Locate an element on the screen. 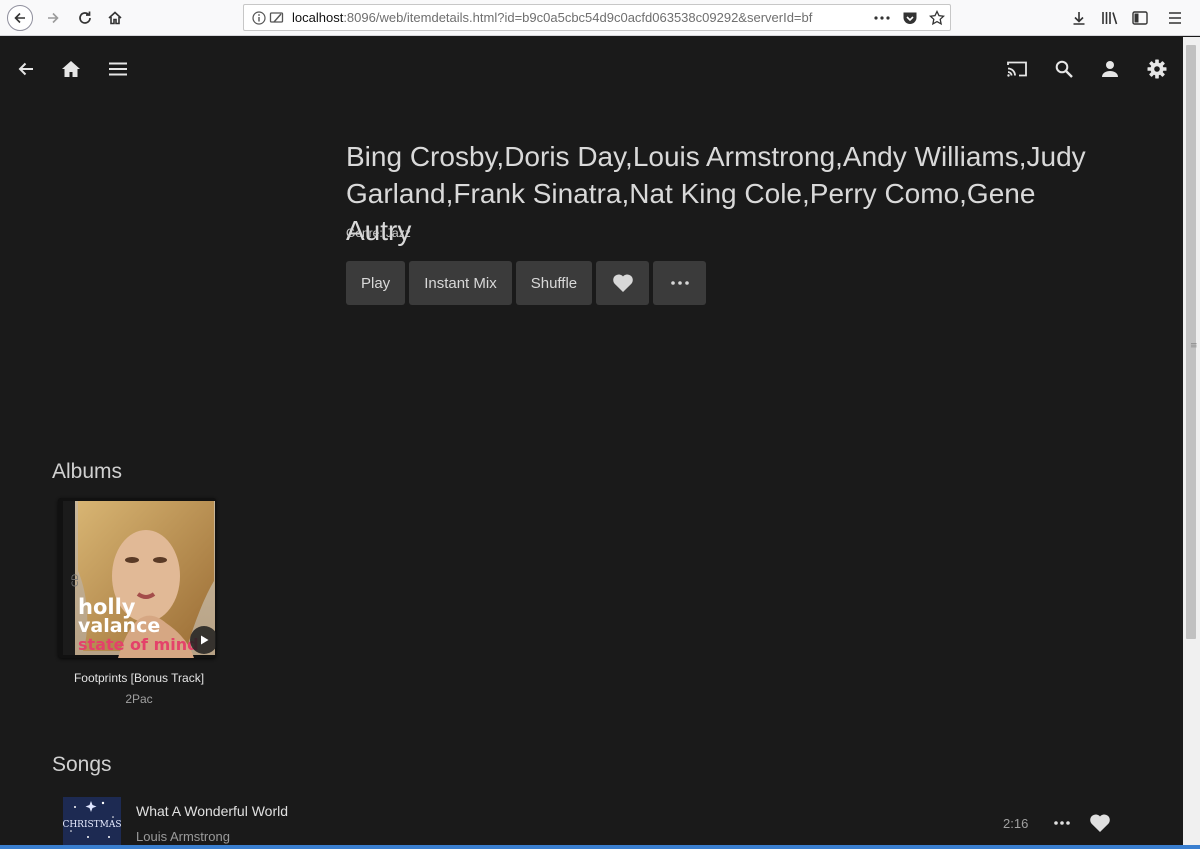 This screenshot has height=849, width=1200. sidebar-icon is located at coordinates (1140, 18).